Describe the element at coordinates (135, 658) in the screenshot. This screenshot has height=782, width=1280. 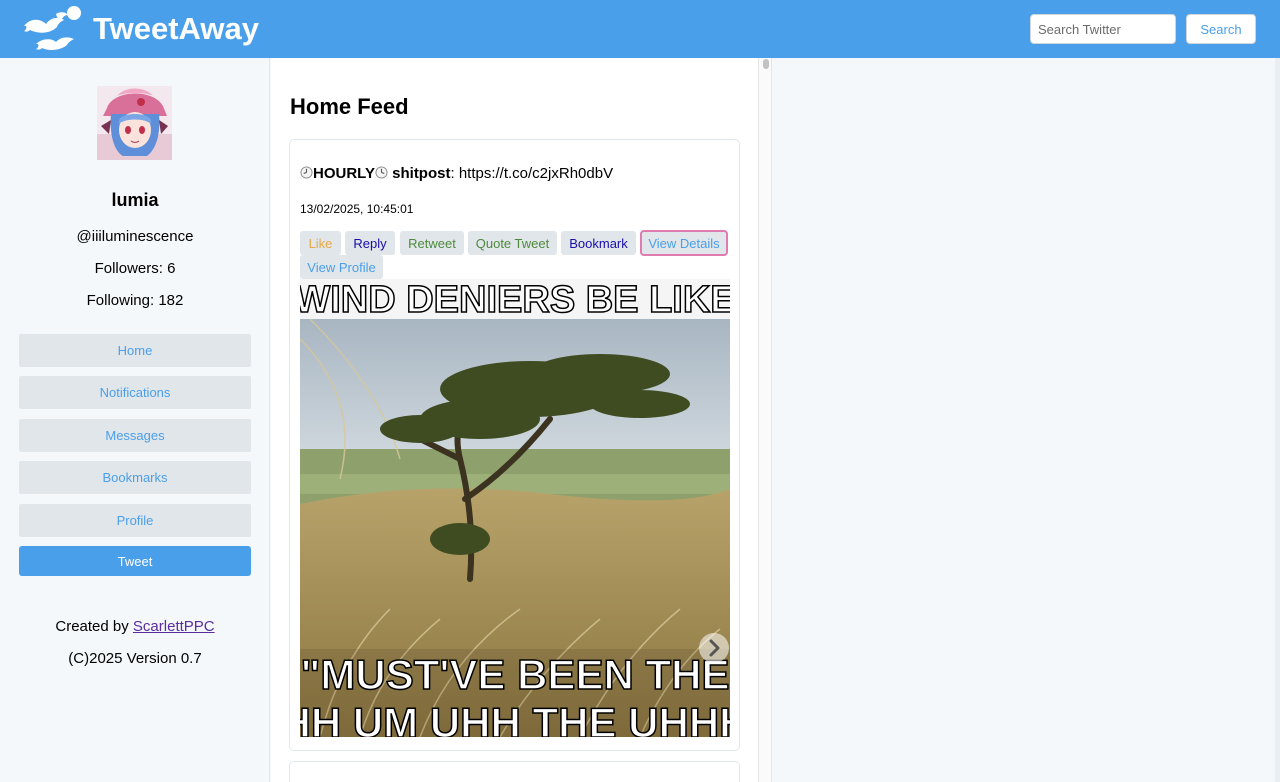
I see `version-text: (C)2025 Version 0.7` at that location.